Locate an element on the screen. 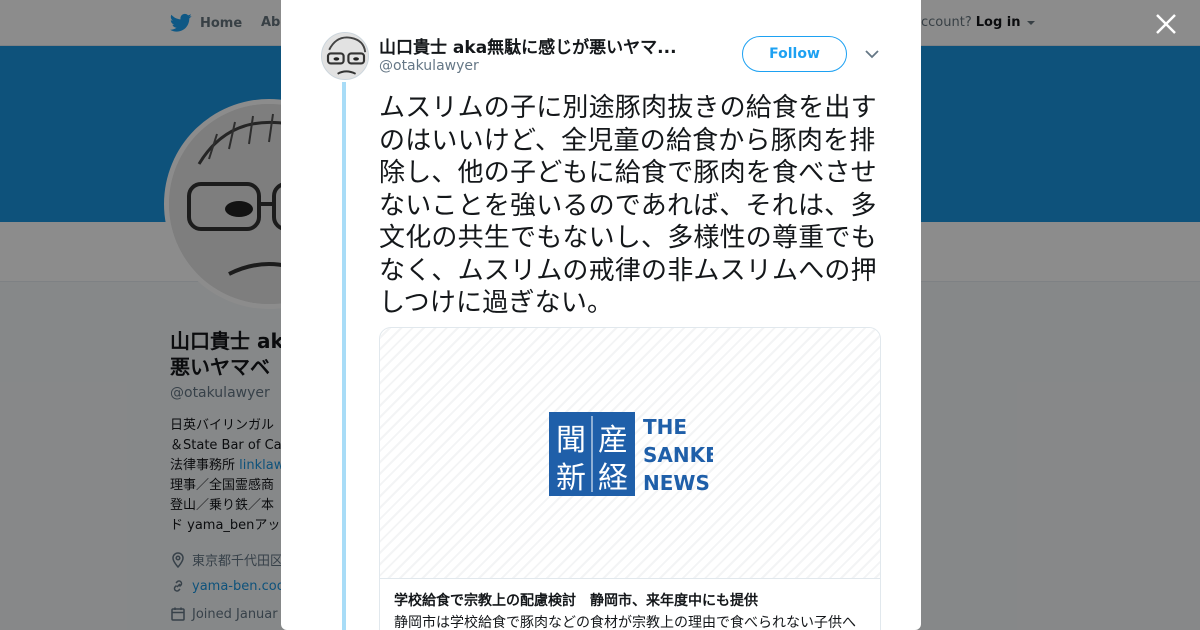 This screenshot has width=1200, height=630. sankei-news-logo: 聞 産 新 経 THE SANKEI NEWS is located at coordinates (631, 454).